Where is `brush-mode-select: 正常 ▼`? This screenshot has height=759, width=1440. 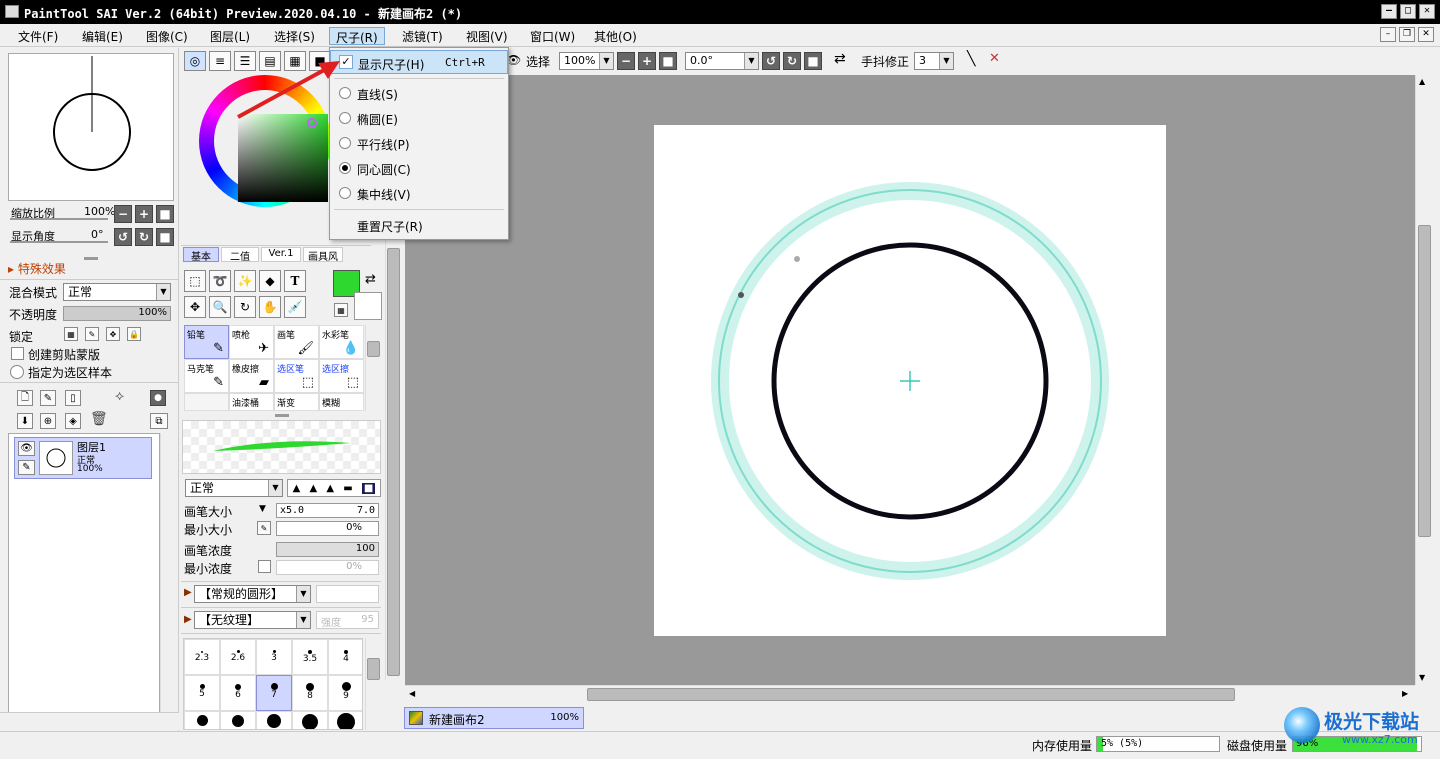 brush-mode-select: 正常 ▼ is located at coordinates (234, 488).